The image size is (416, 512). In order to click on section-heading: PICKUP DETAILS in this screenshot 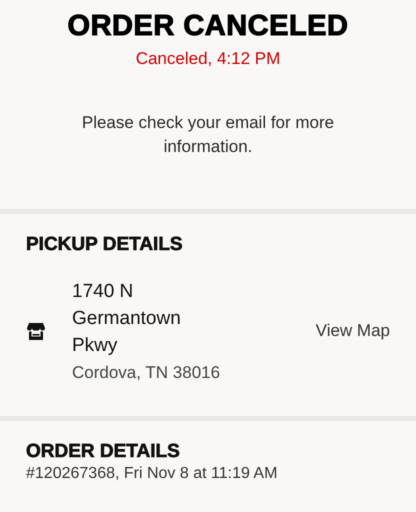, I will do `click(105, 245)`.